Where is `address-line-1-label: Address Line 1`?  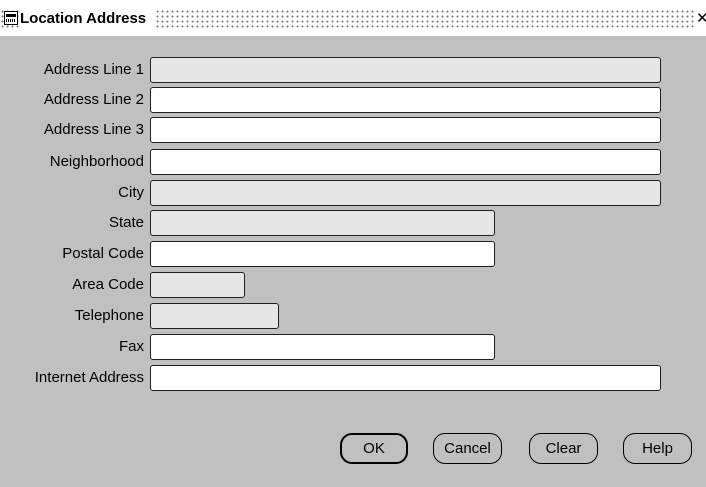
address-line-1-label: Address Line 1 is located at coordinates (93, 69).